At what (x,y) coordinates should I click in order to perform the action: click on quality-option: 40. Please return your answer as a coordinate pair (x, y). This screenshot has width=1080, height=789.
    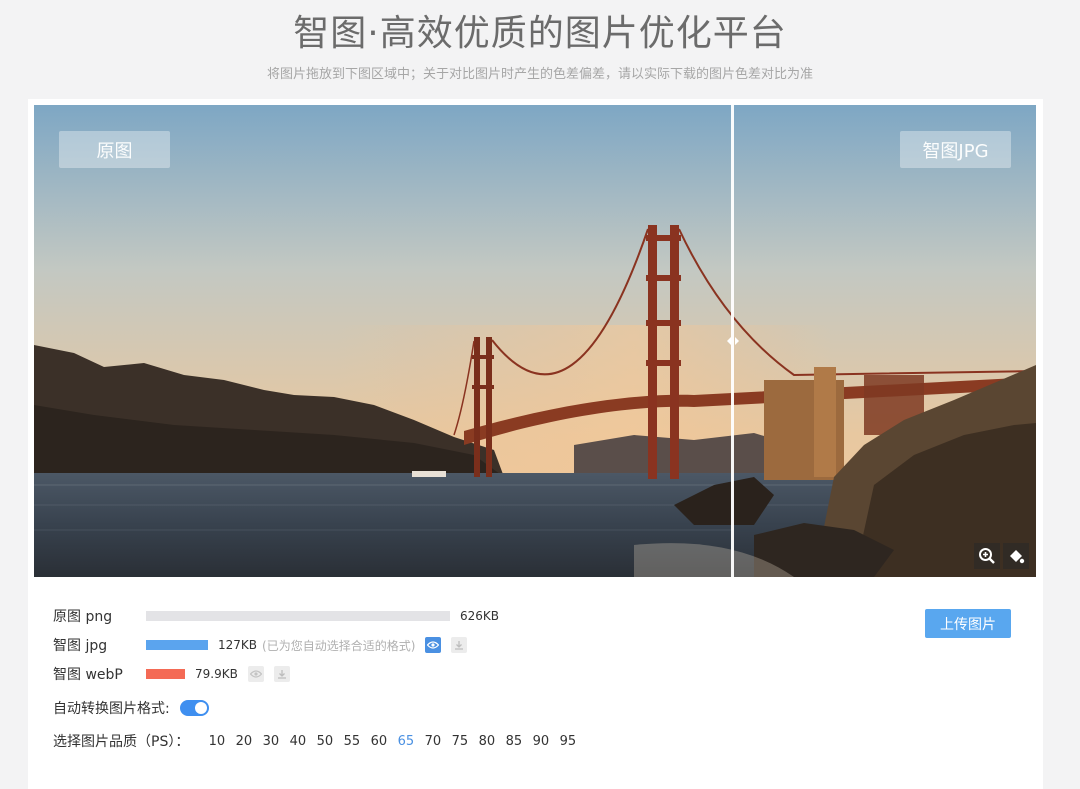
    Looking at the image, I should click on (297, 741).